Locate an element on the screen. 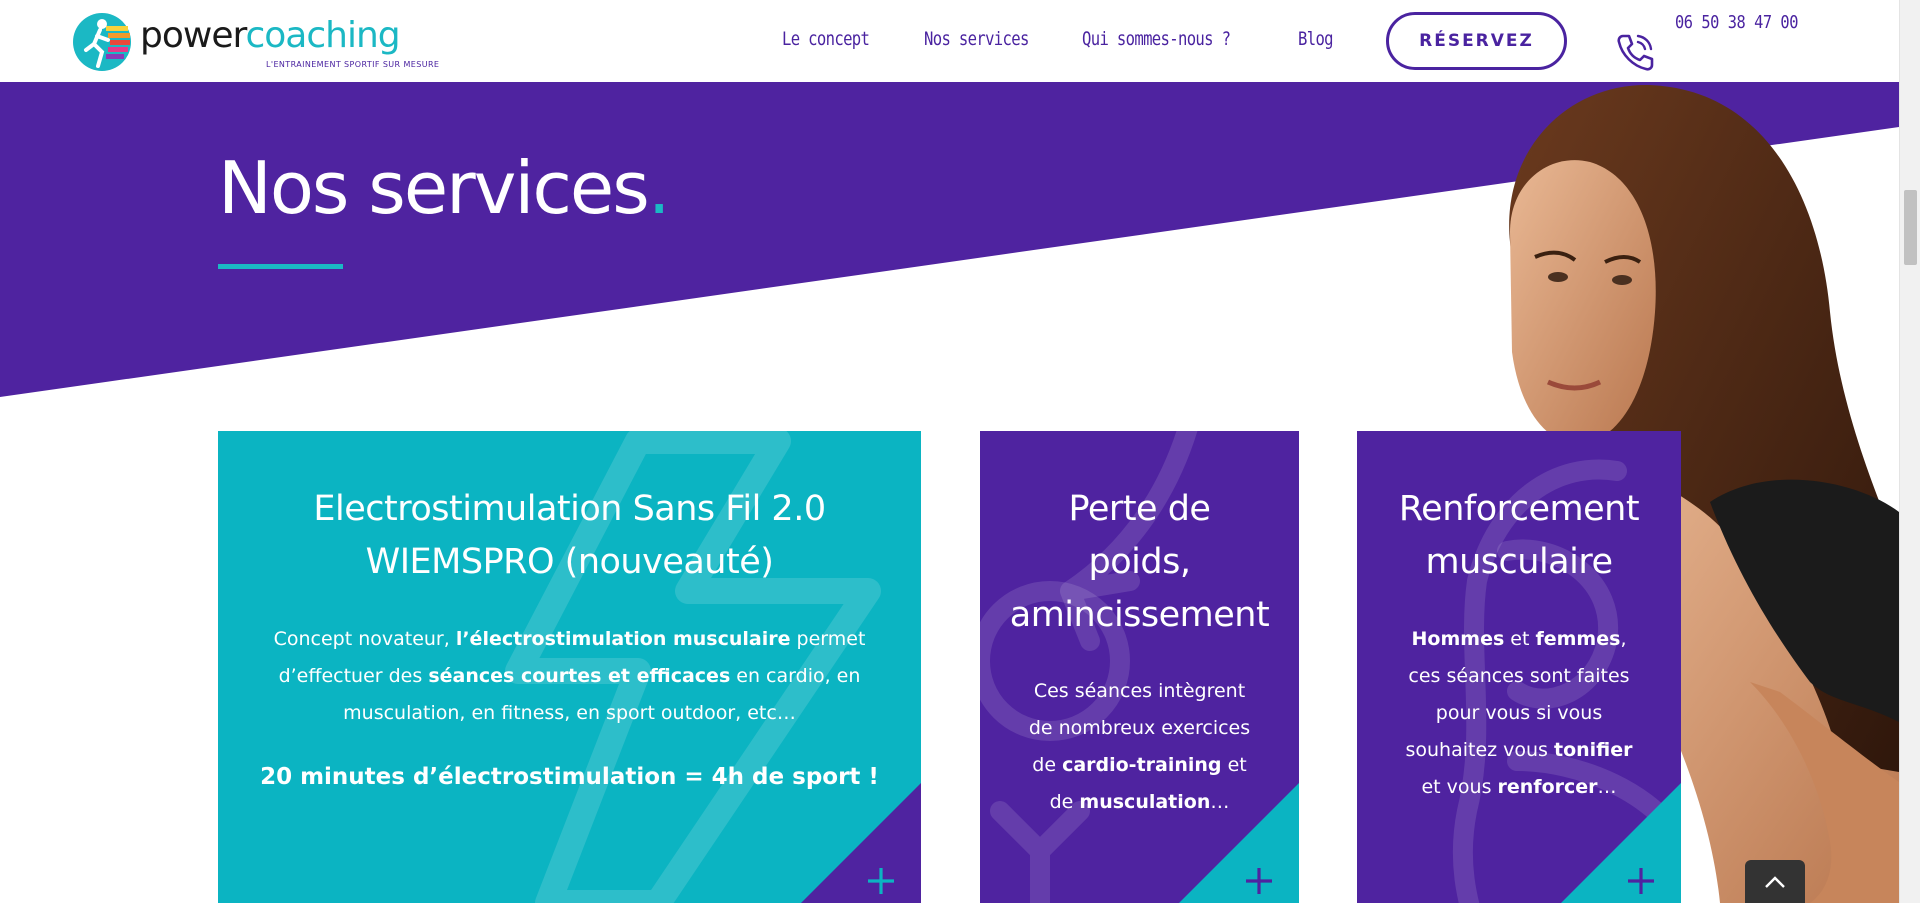 The image size is (1920, 903). chevron-up-icon is located at coordinates (1775, 881).